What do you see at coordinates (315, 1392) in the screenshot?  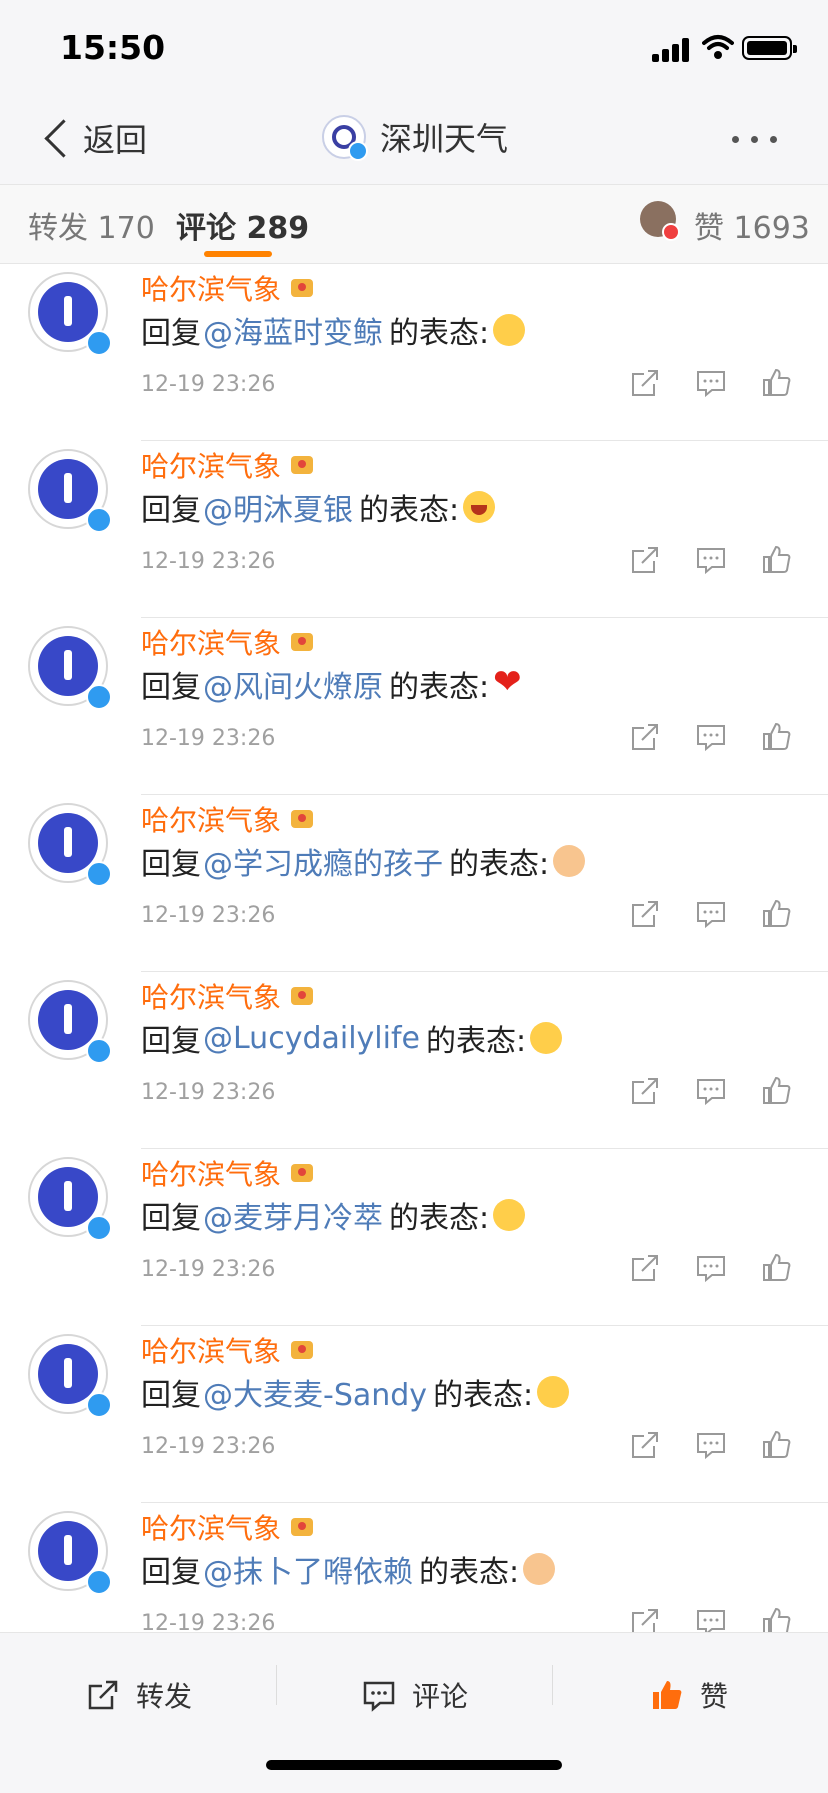 I see `mention-link: @大麦麦-Sandy` at bounding box center [315, 1392].